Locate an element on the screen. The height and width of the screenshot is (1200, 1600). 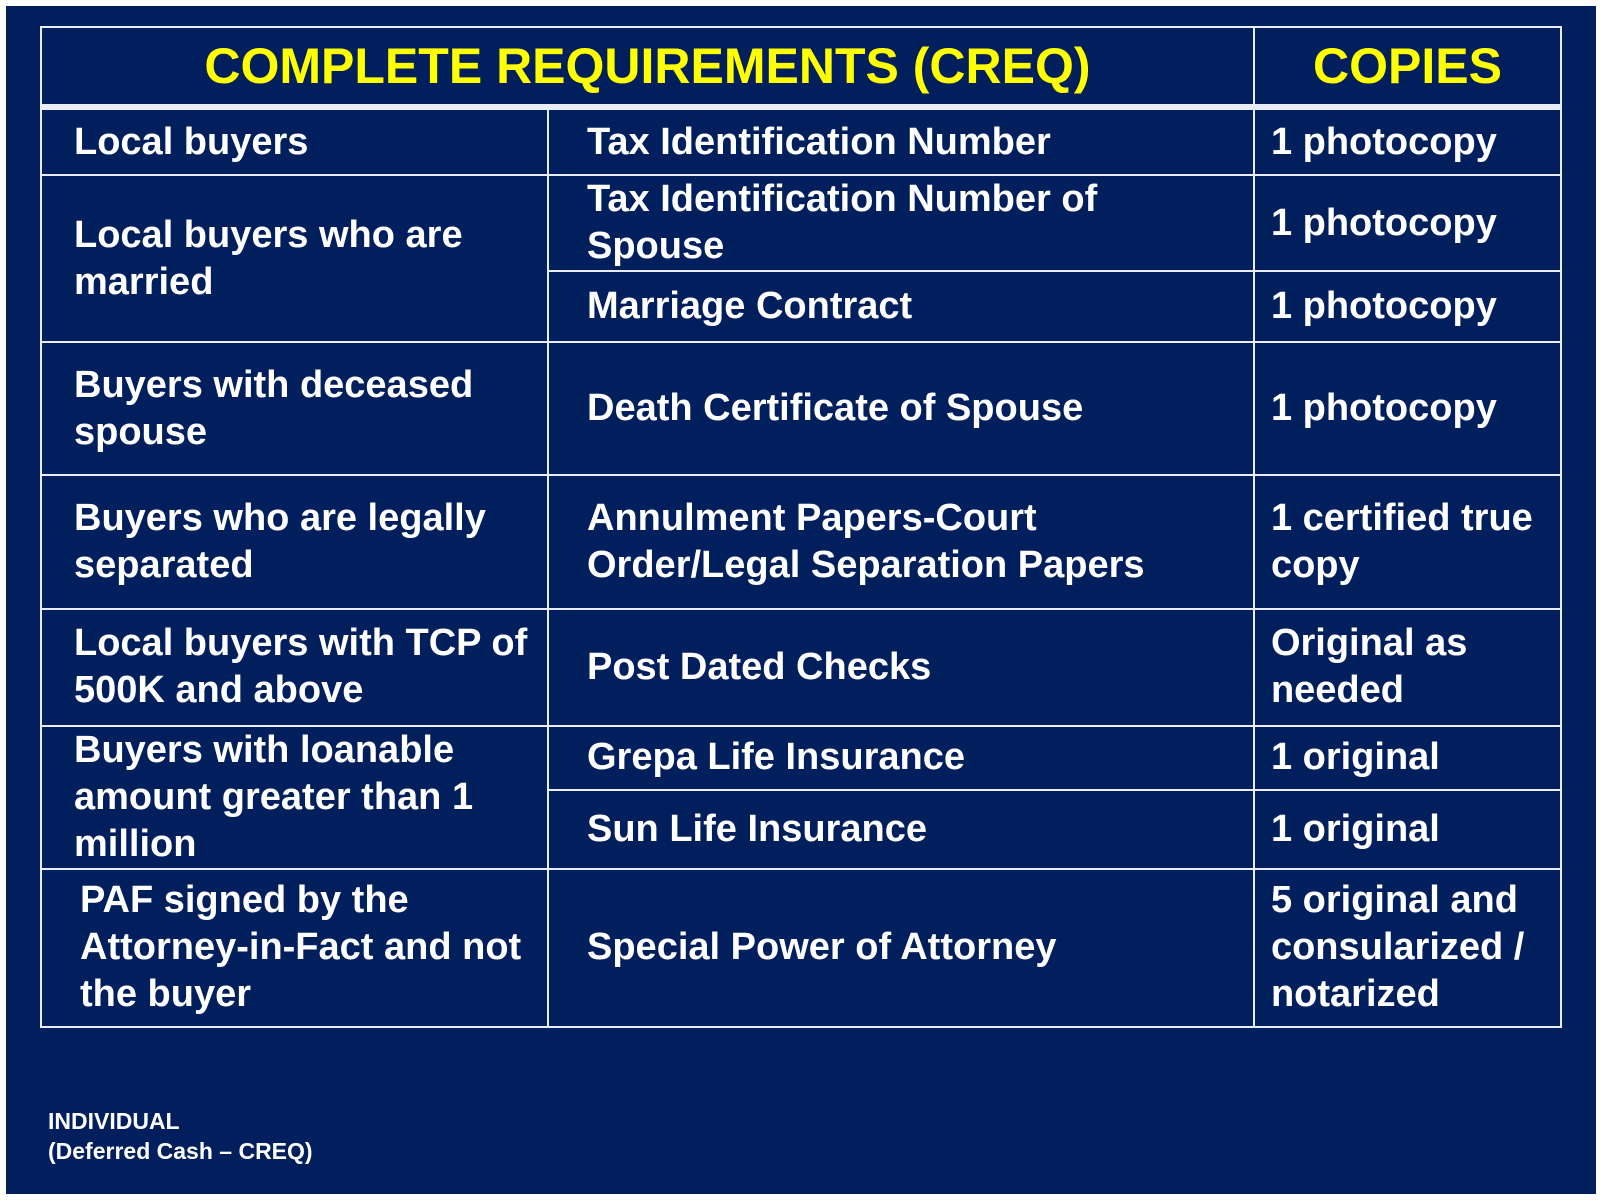
table-header-row: COMPLETE REQUIREMENTS (CREQ) COPIES is located at coordinates (801, 68).